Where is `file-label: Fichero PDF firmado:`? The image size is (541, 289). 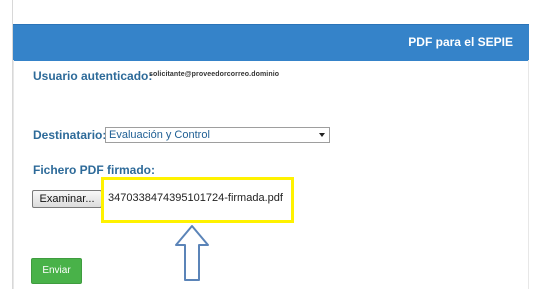 file-label: Fichero PDF firmado: is located at coordinates (94, 170).